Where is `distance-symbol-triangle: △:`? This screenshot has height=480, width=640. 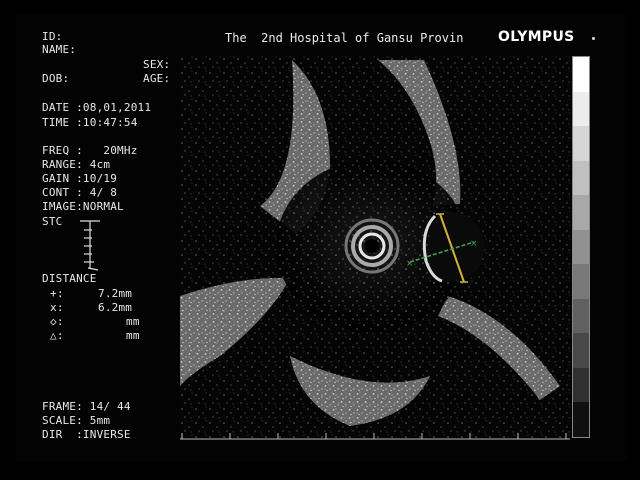 distance-symbol-triangle: △: is located at coordinates (57, 335).